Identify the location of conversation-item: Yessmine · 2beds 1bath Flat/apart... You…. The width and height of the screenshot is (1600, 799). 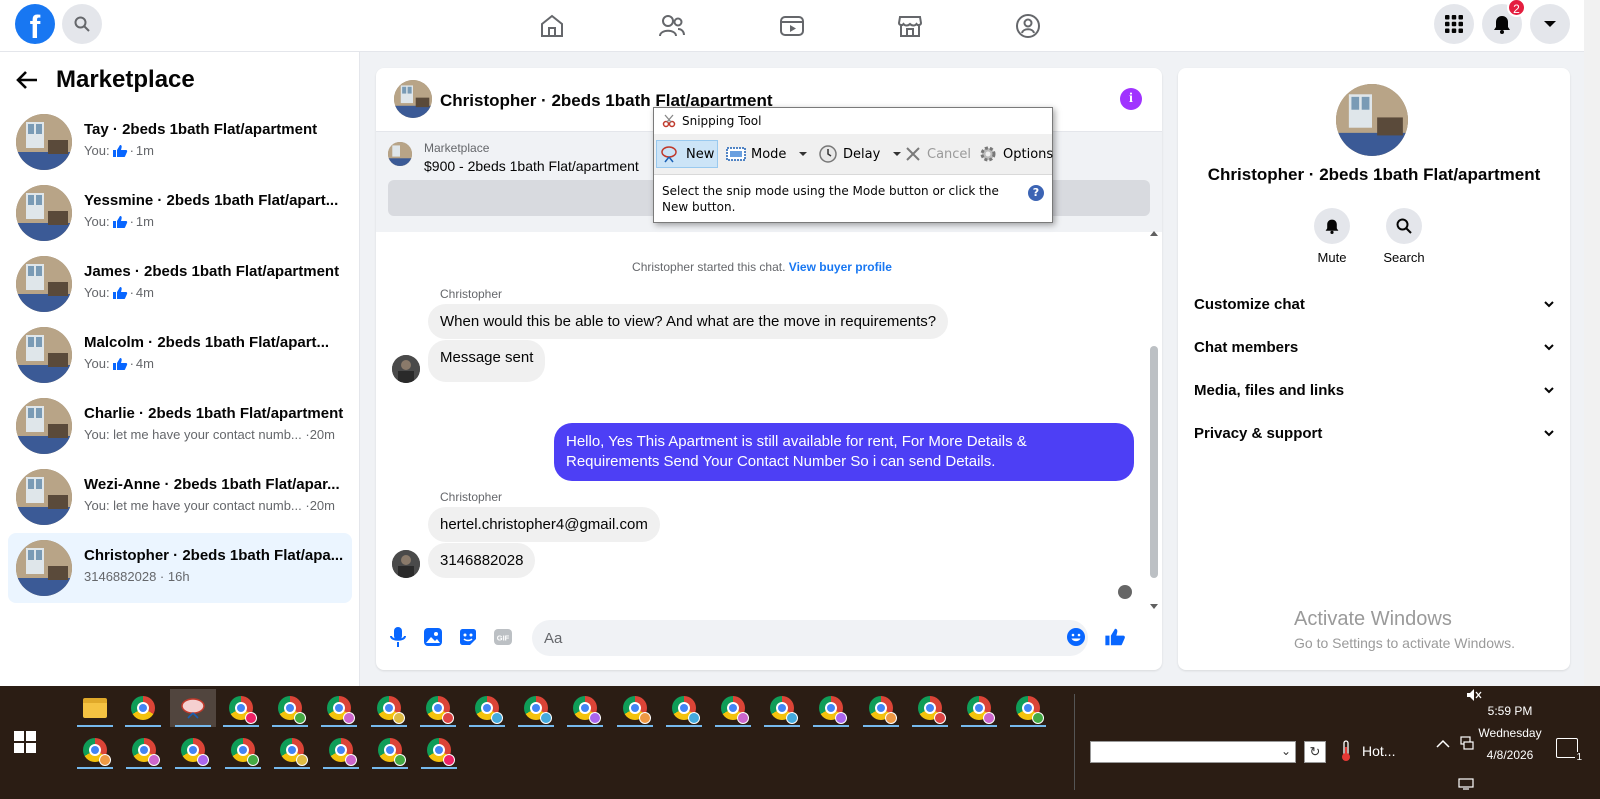
(180, 213).